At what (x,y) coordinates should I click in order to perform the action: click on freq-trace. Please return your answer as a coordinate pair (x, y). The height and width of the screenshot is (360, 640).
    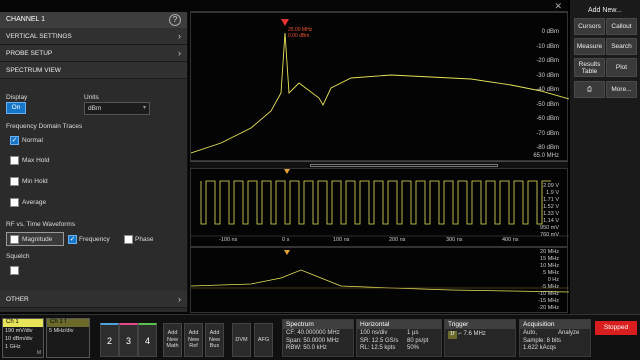
    Looking at the image, I should click on (380, 271).